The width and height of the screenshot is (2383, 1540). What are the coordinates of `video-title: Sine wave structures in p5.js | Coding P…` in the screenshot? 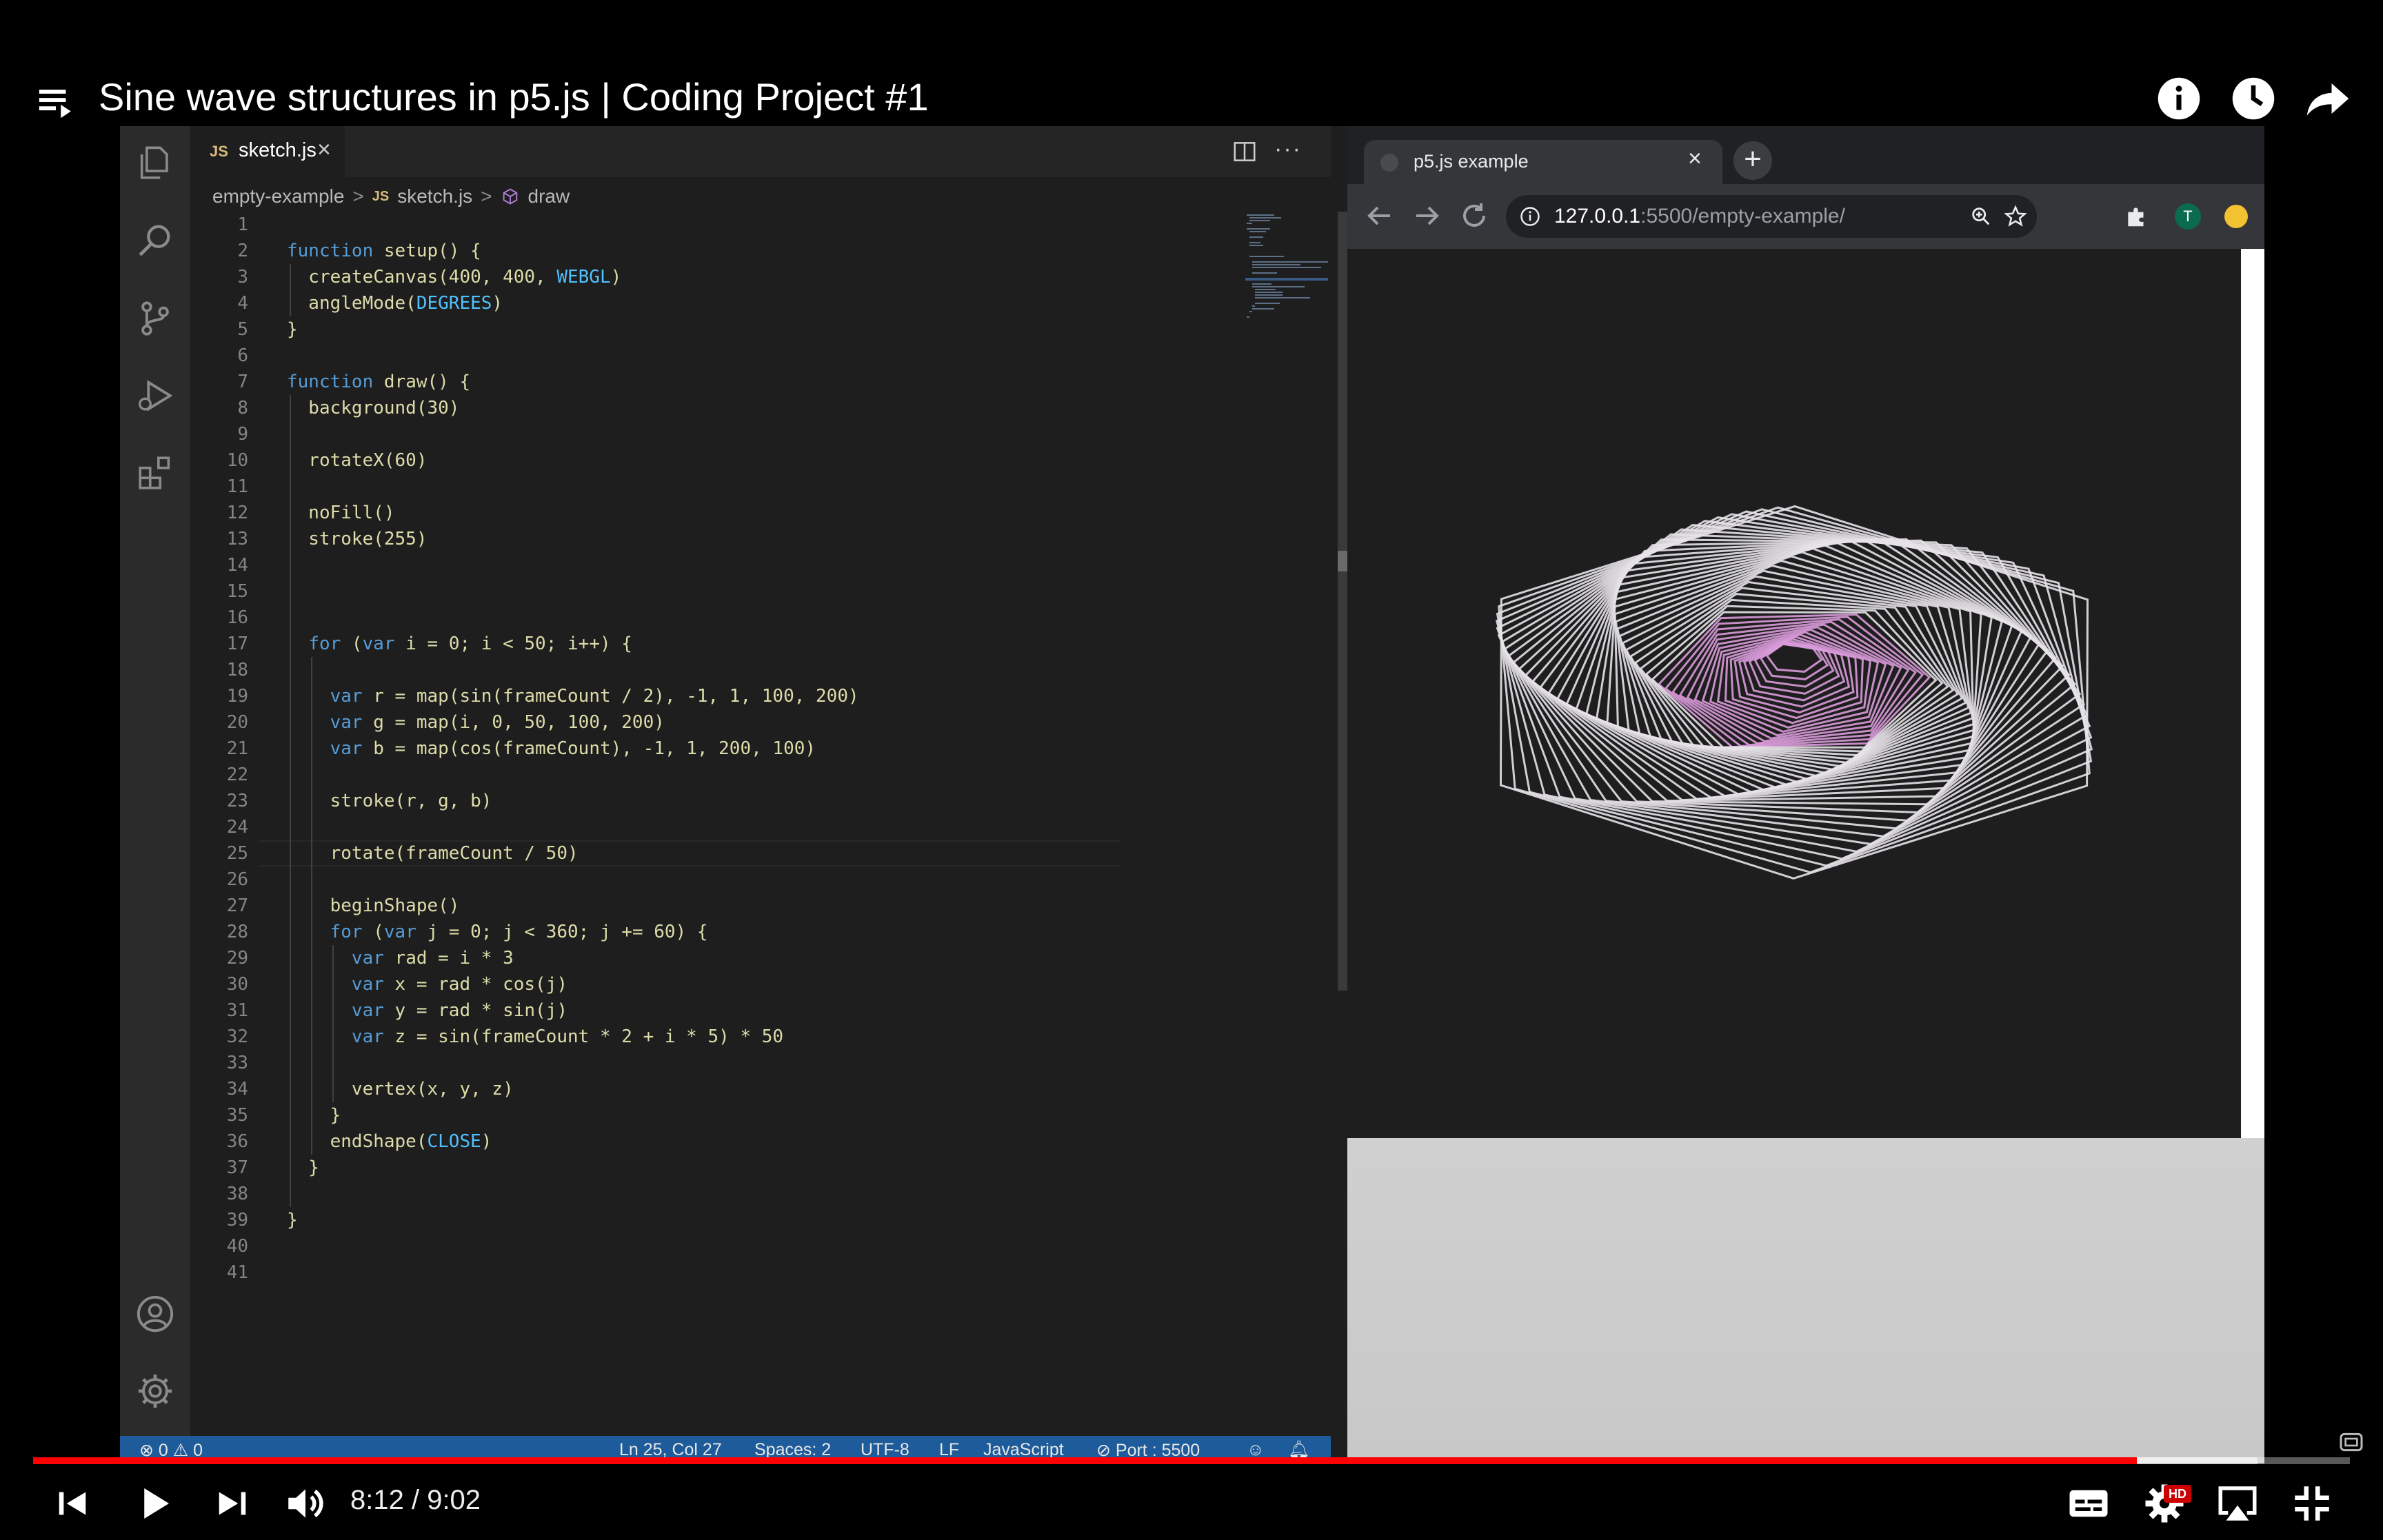 It's located at (514, 97).